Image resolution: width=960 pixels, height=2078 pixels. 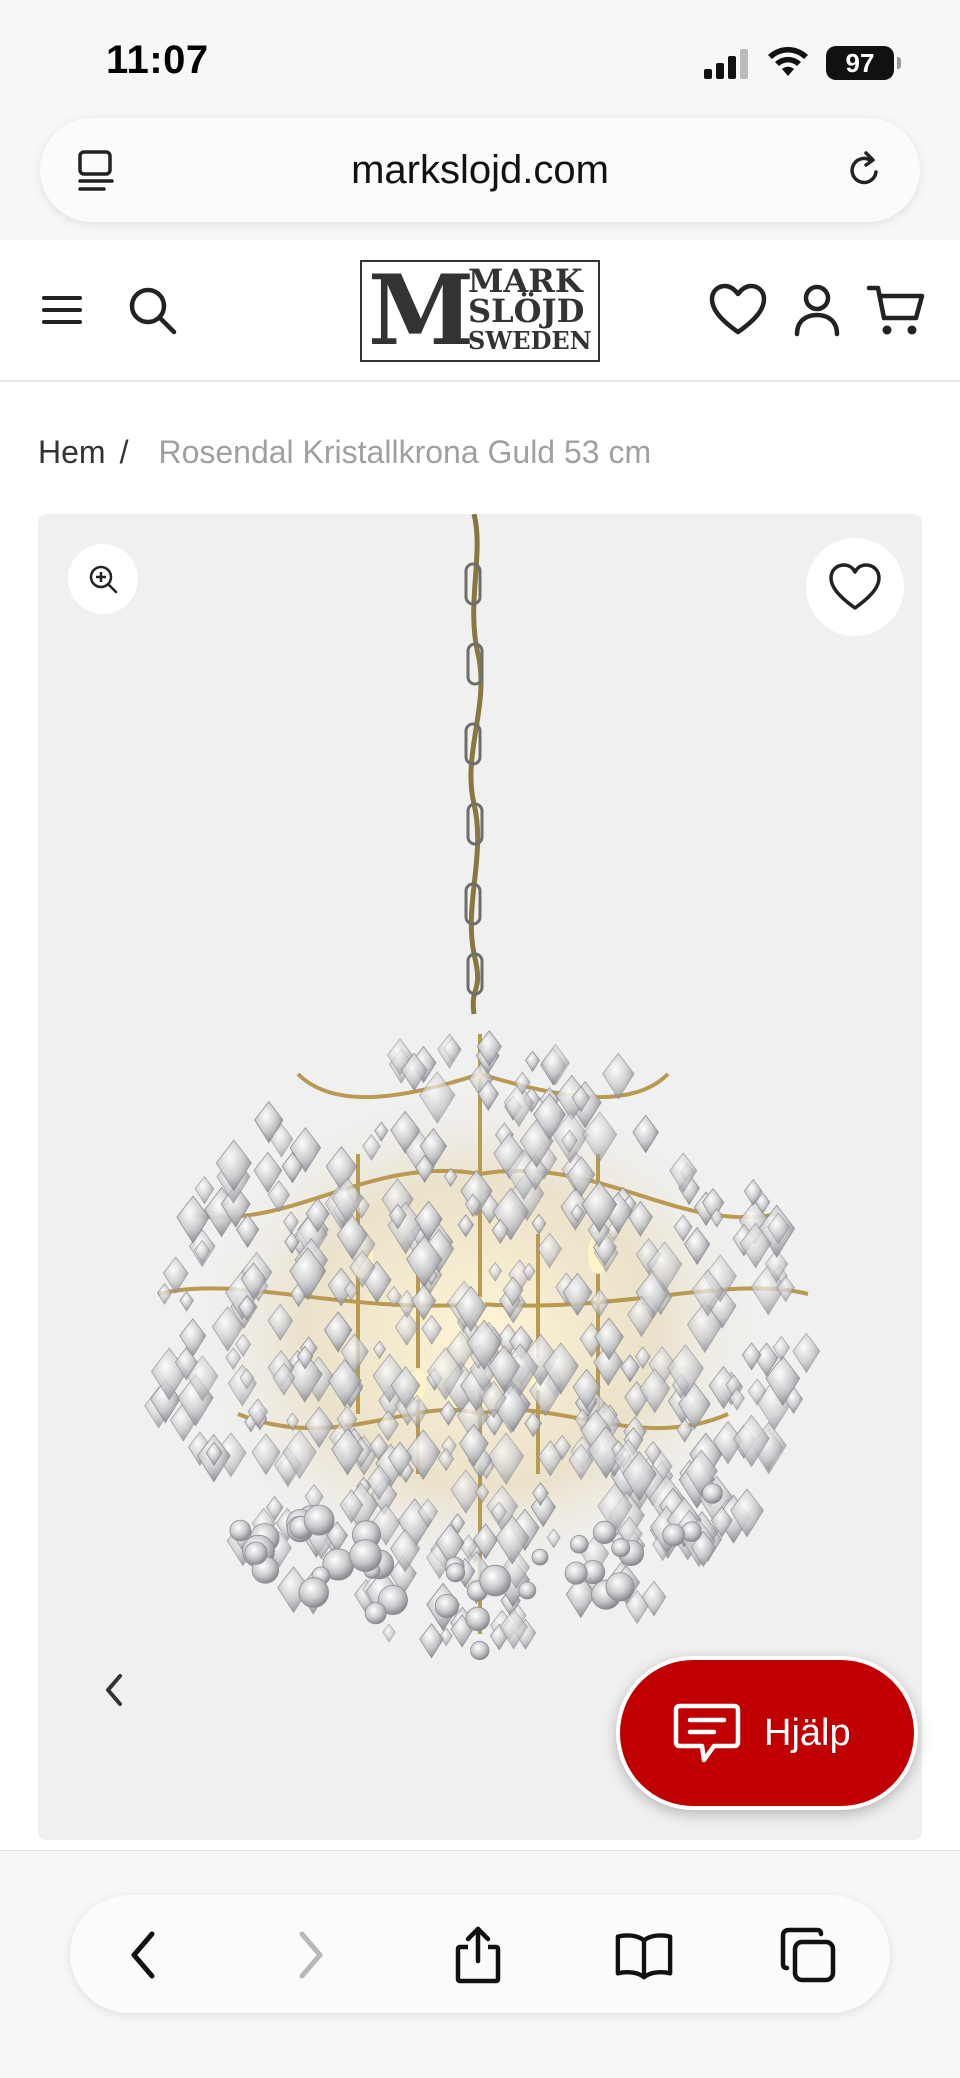 I want to click on breadcrumb-home-link: Hem, so click(x=72, y=452).